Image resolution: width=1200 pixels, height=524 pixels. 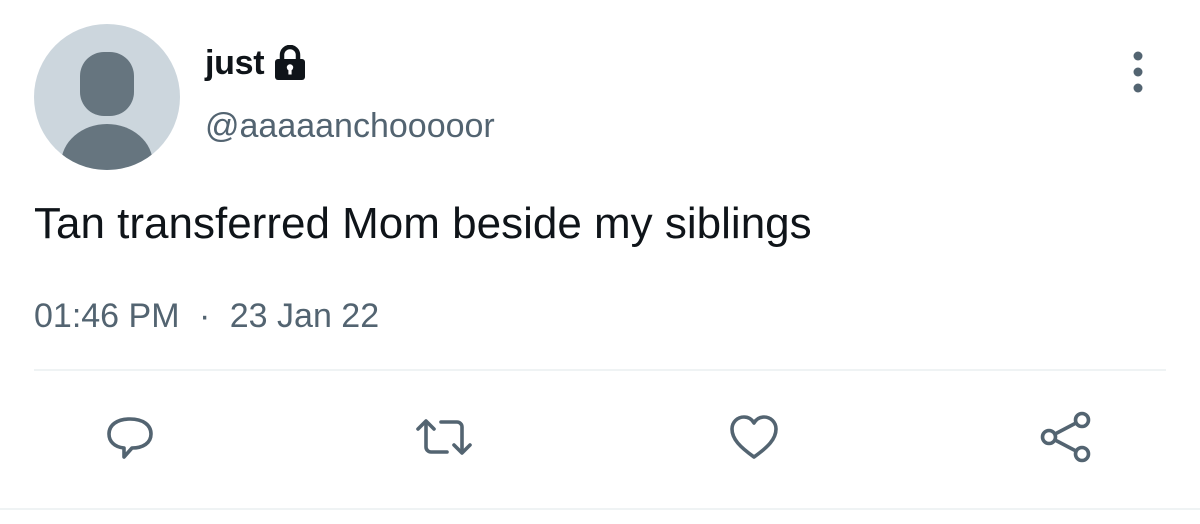 I want to click on timestamp: 01:46 PM · 23 Jan 22, so click(x=206, y=316).